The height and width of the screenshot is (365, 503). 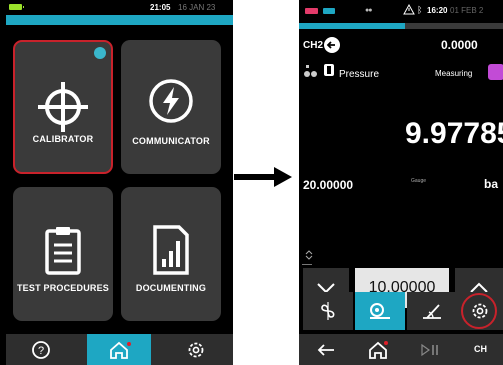 I want to click on pump-icon, so click(x=380, y=311).